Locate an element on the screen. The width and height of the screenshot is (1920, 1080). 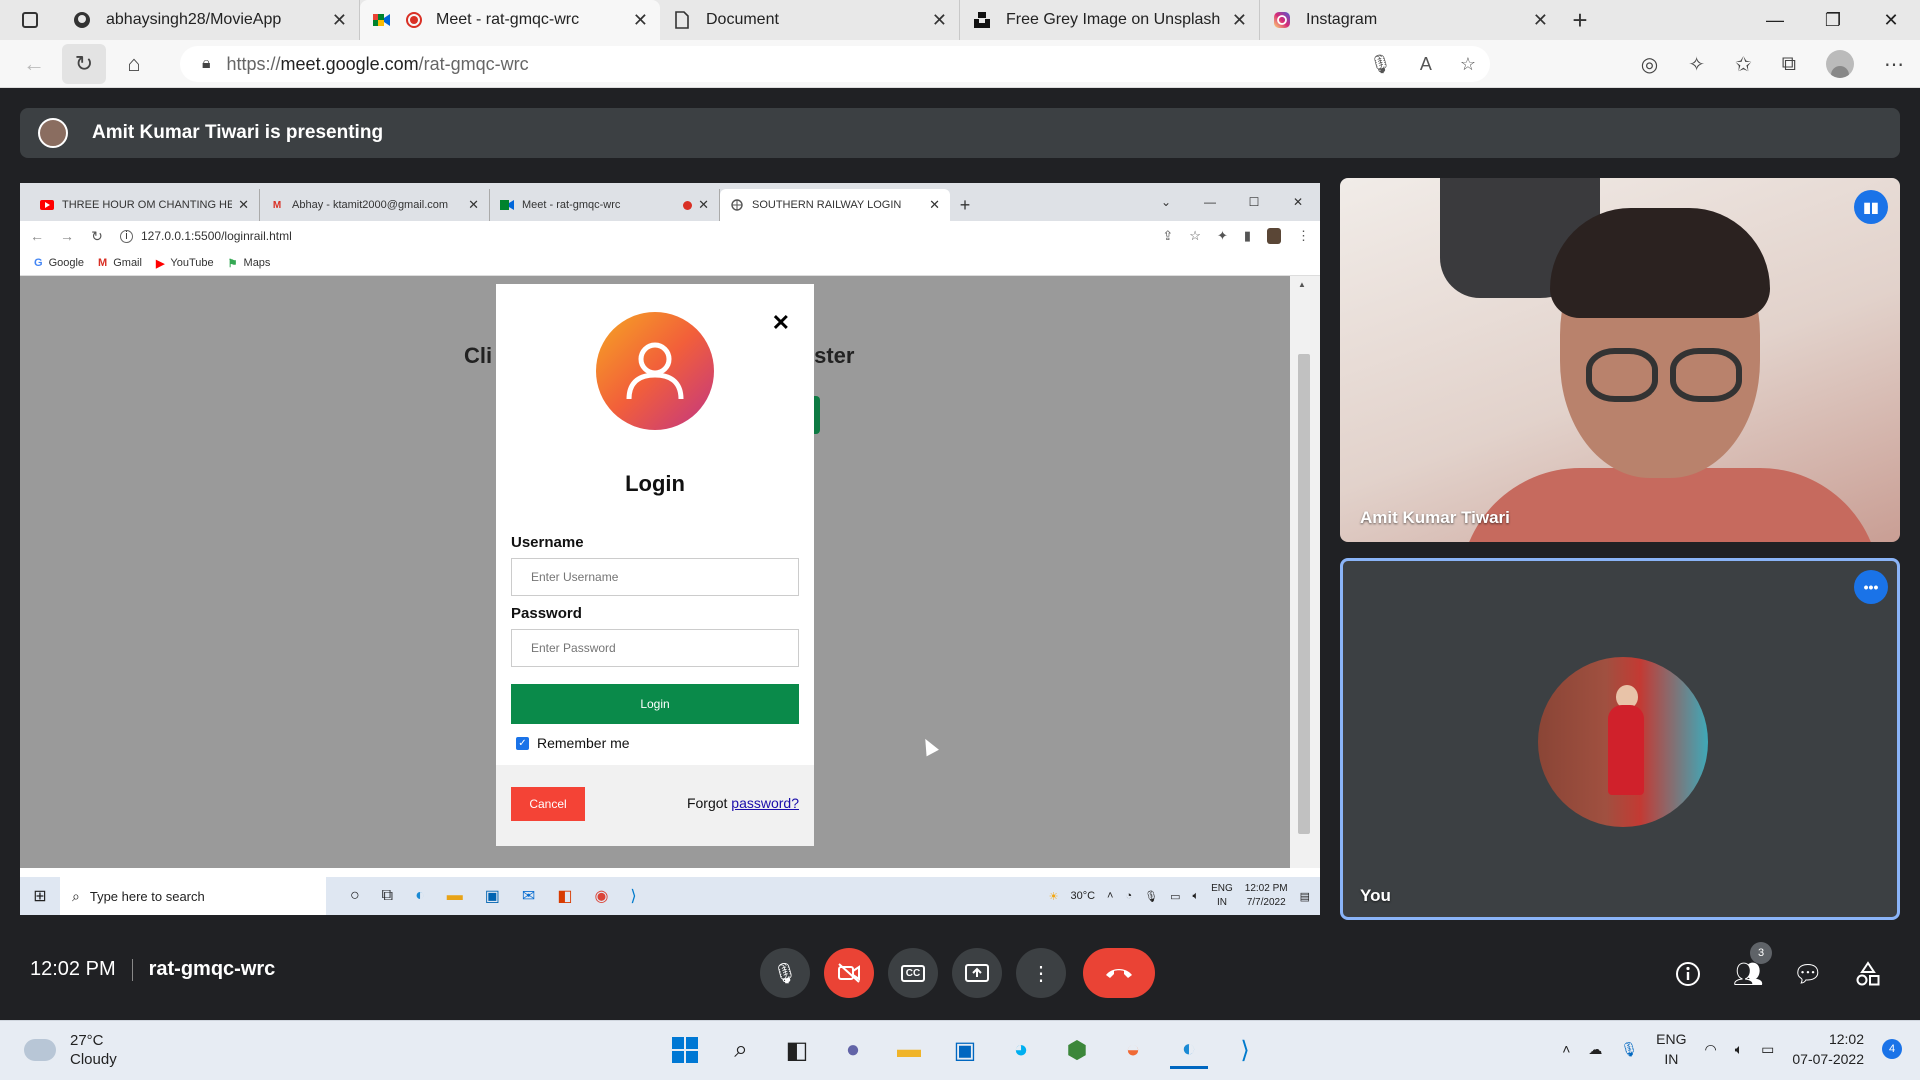
taskbar-clock: 12:02 07-07-2022 is located at coordinates (1828, 1049).